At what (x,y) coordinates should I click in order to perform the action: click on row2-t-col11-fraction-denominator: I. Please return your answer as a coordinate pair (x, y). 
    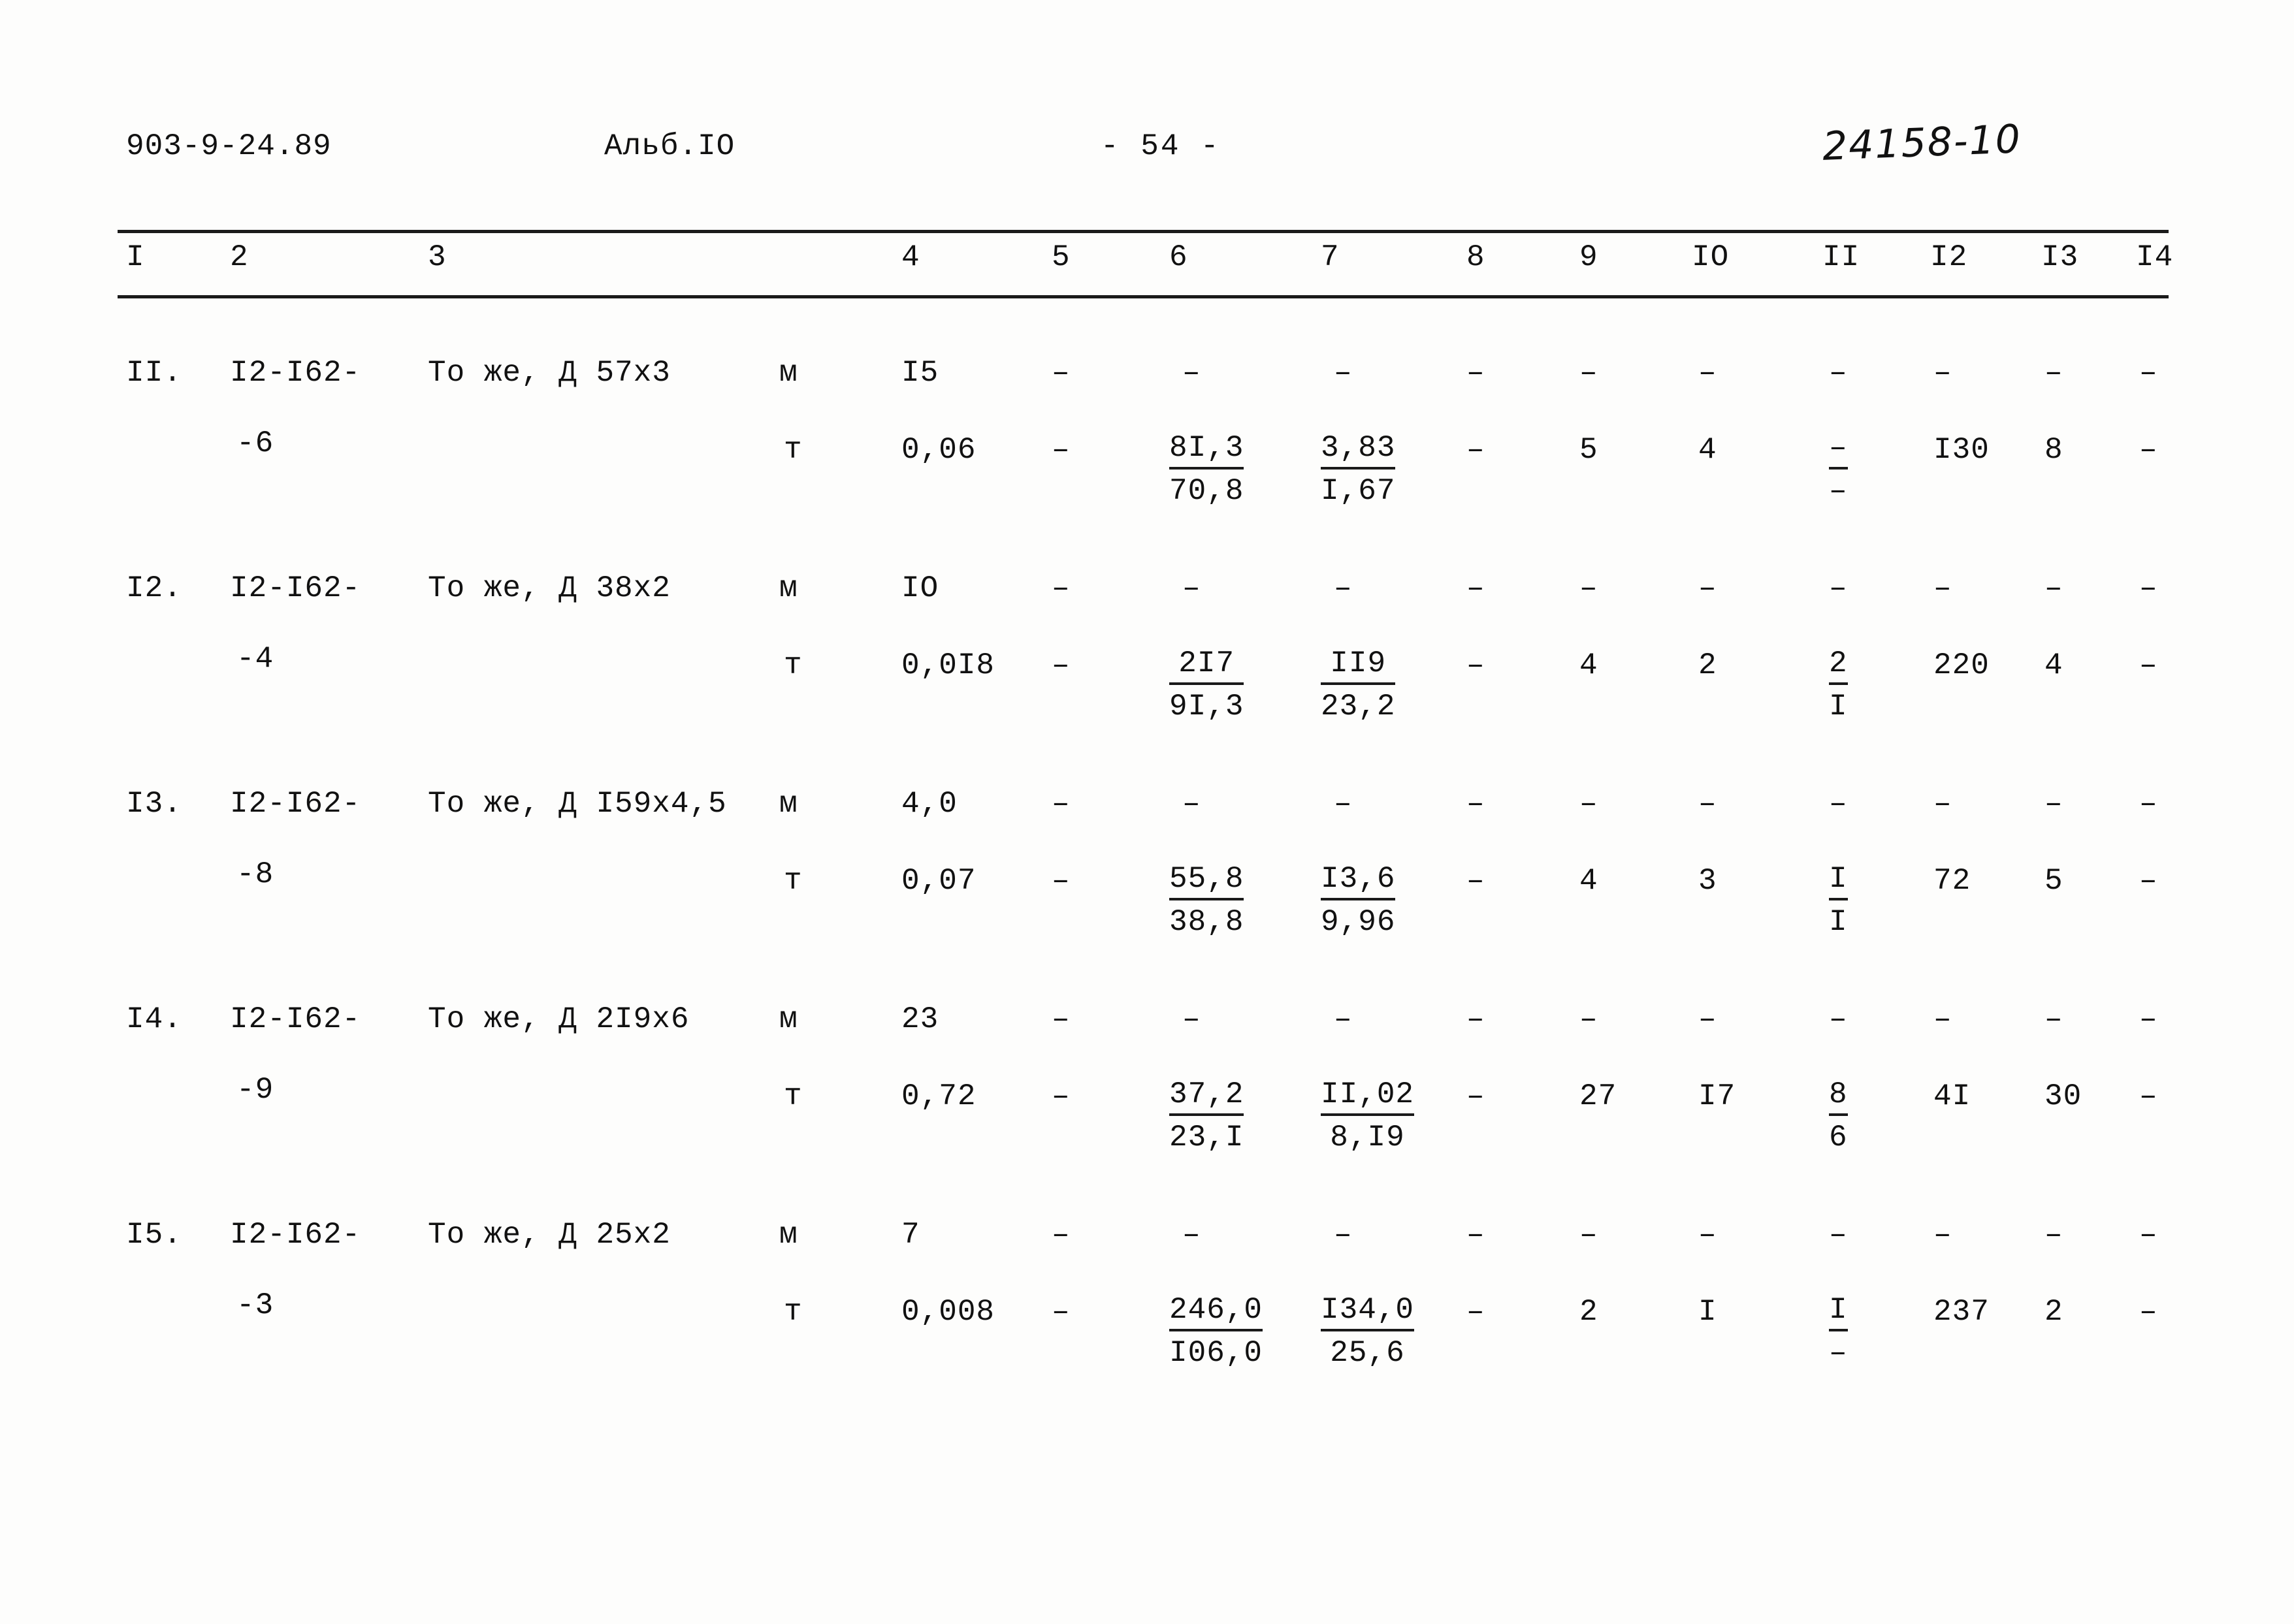
    Looking at the image, I should click on (1838, 707).